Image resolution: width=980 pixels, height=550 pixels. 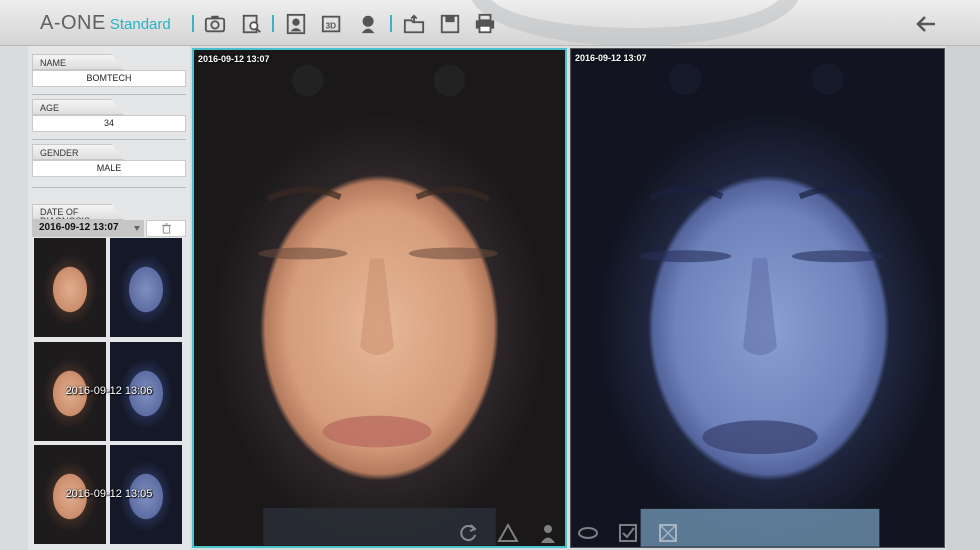 What do you see at coordinates (73, 23) in the screenshot?
I see `brand-name: A-ONE` at bounding box center [73, 23].